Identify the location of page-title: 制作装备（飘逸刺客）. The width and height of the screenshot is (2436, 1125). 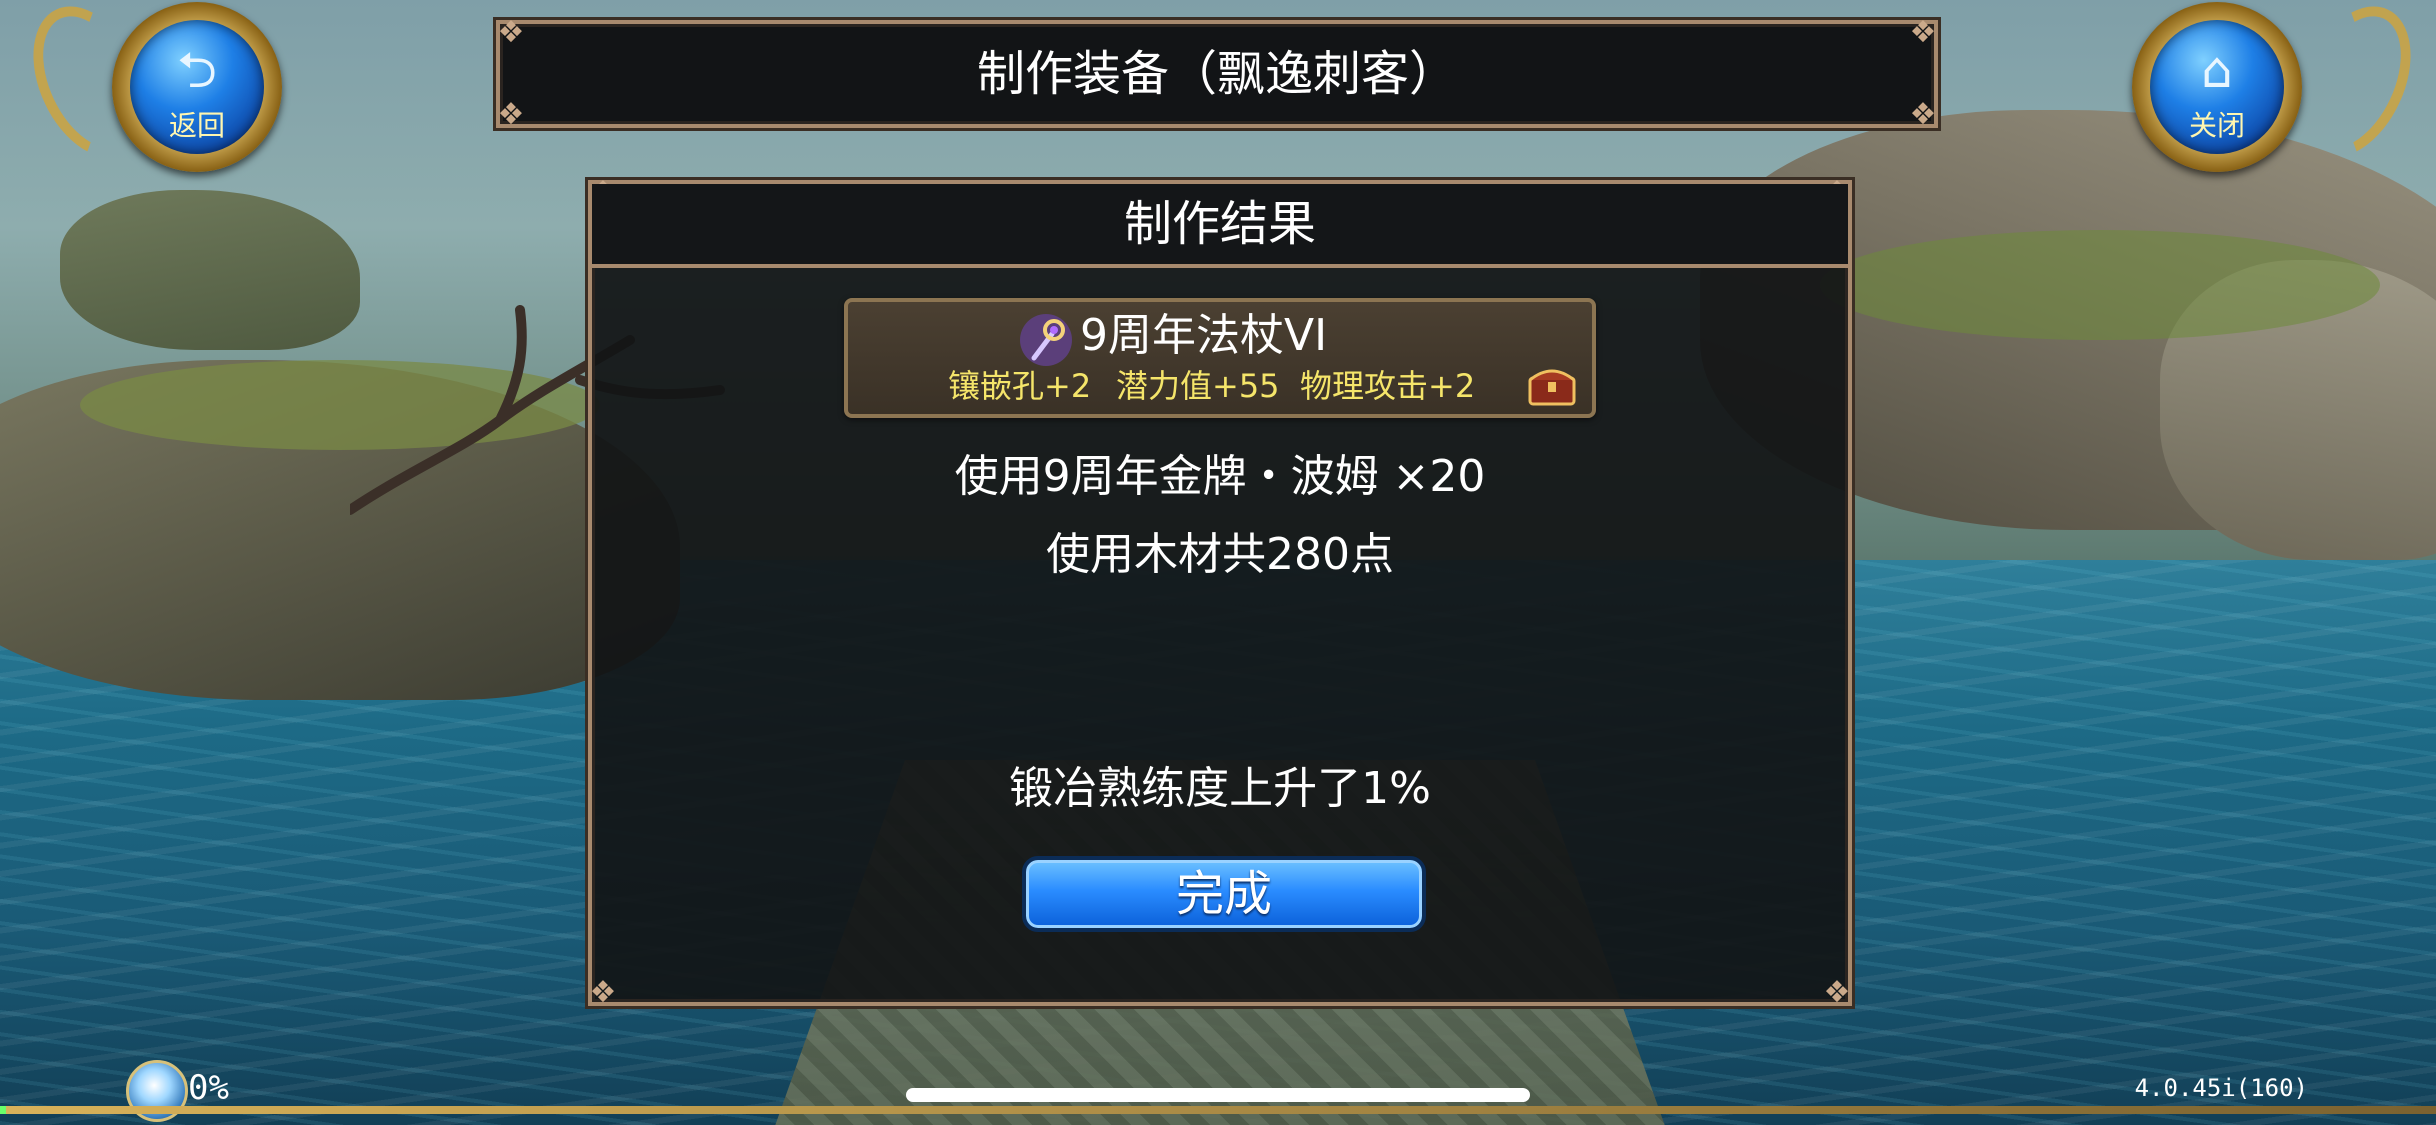
(1216, 74).